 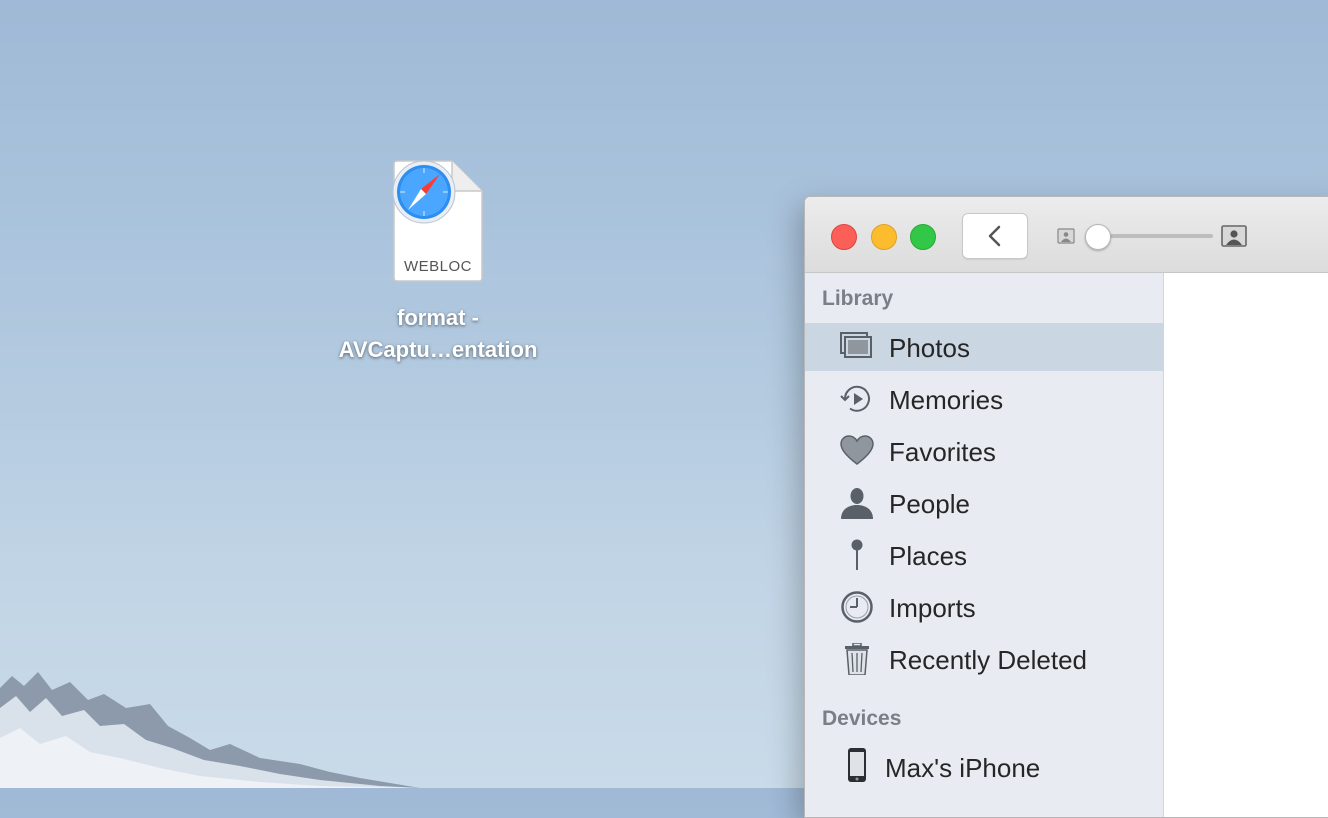 I want to click on zoom-in-photo-icon, so click(x=1234, y=236).